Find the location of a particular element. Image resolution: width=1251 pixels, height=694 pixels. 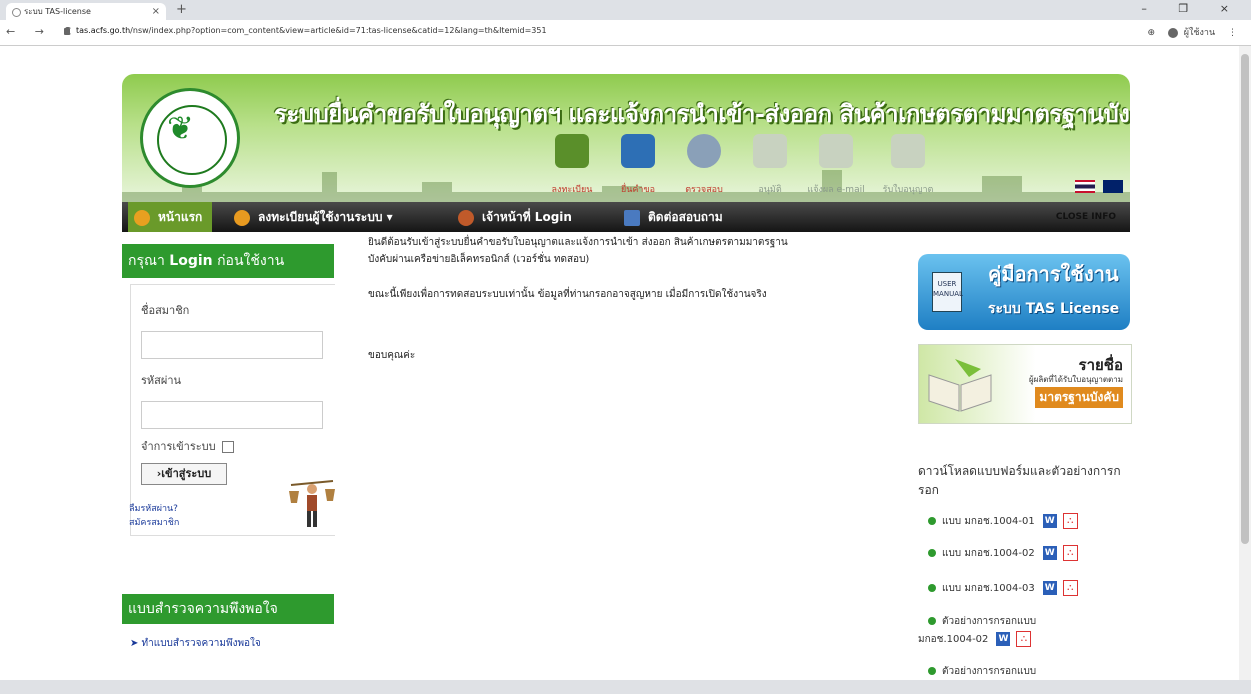

department-seal-logo: ❦ is located at coordinates (190, 138).